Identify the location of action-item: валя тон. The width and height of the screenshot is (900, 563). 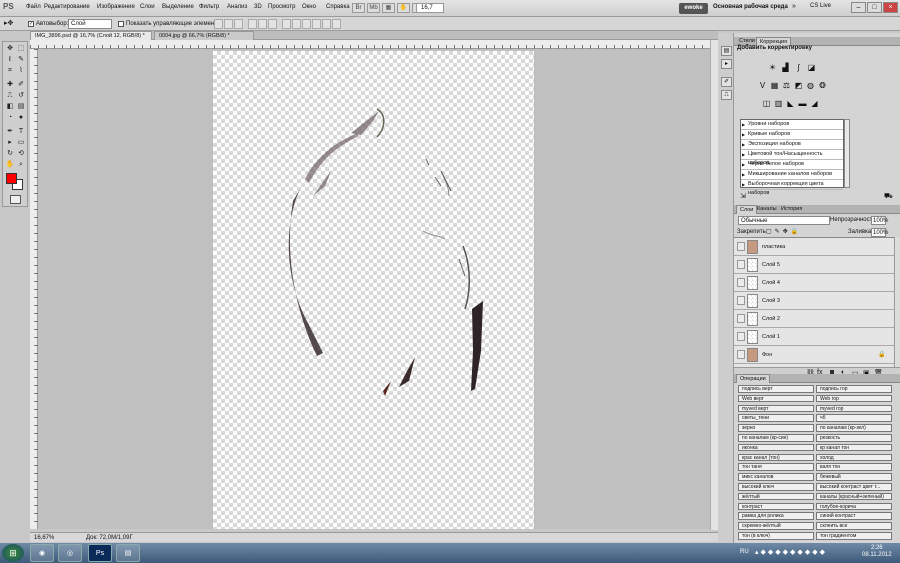
(854, 467).